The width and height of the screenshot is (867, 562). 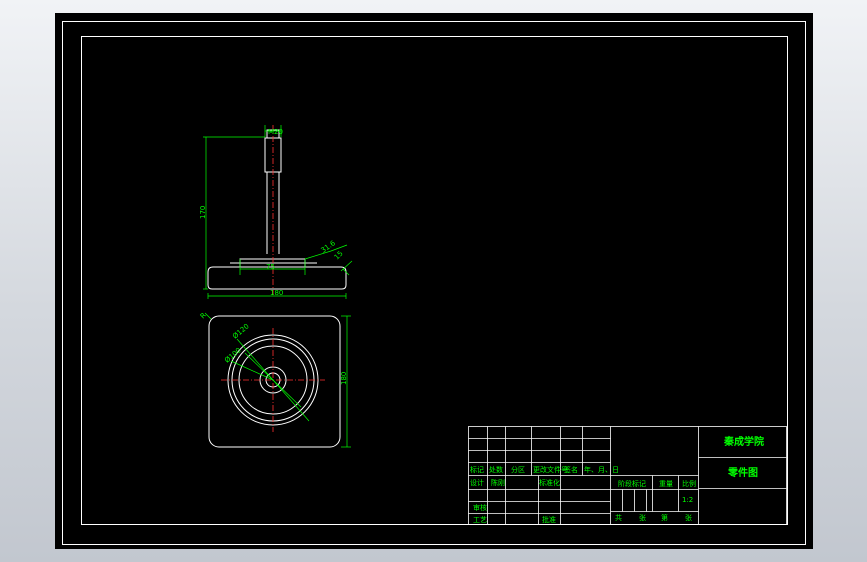 I want to click on rev-header-mark: 标记, so click(x=477, y=469).